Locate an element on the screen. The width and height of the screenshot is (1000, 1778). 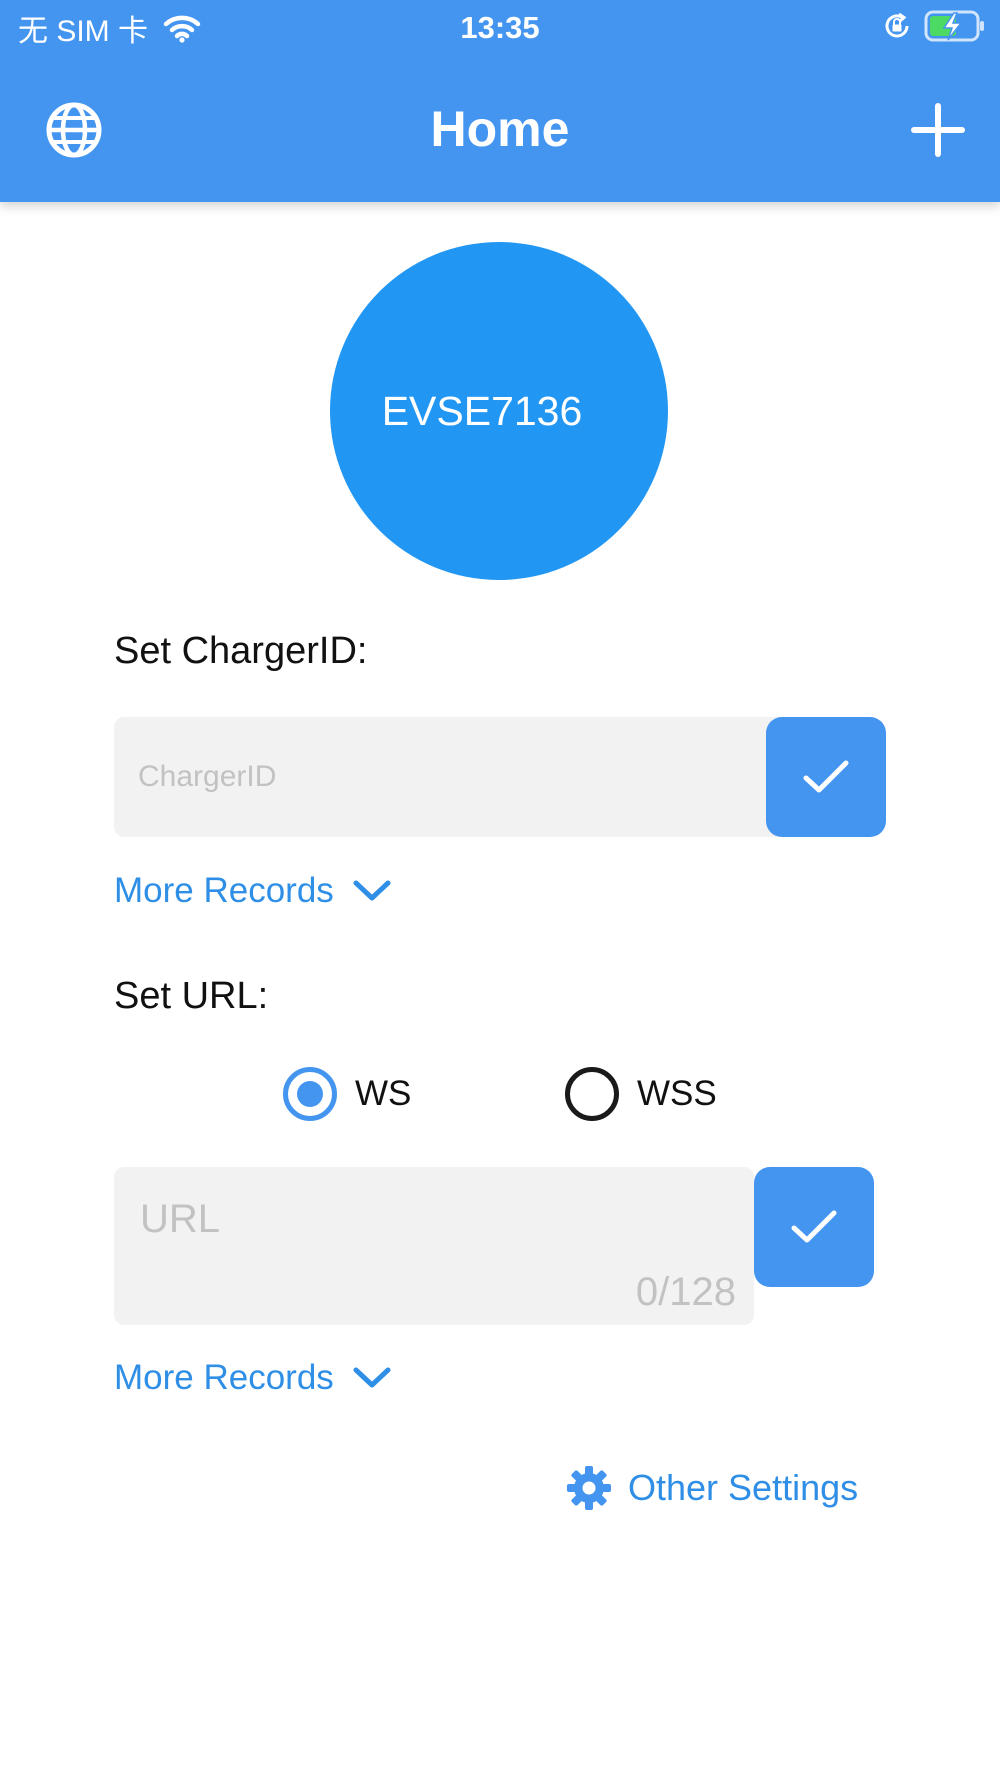
charger-id-field is located at coordinates (457, 777).